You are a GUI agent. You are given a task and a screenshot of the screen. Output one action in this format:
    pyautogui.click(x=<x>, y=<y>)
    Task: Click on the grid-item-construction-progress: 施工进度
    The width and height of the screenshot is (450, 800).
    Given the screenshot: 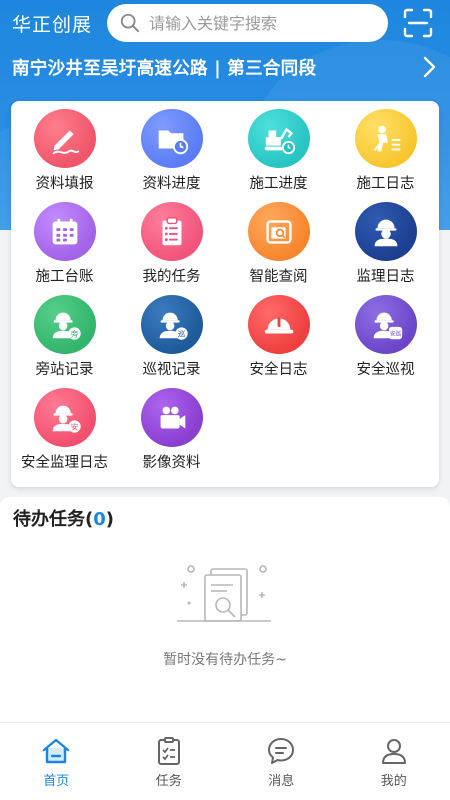 What is the action you would take?
    pyautogui.click(x=278, y=147)
    